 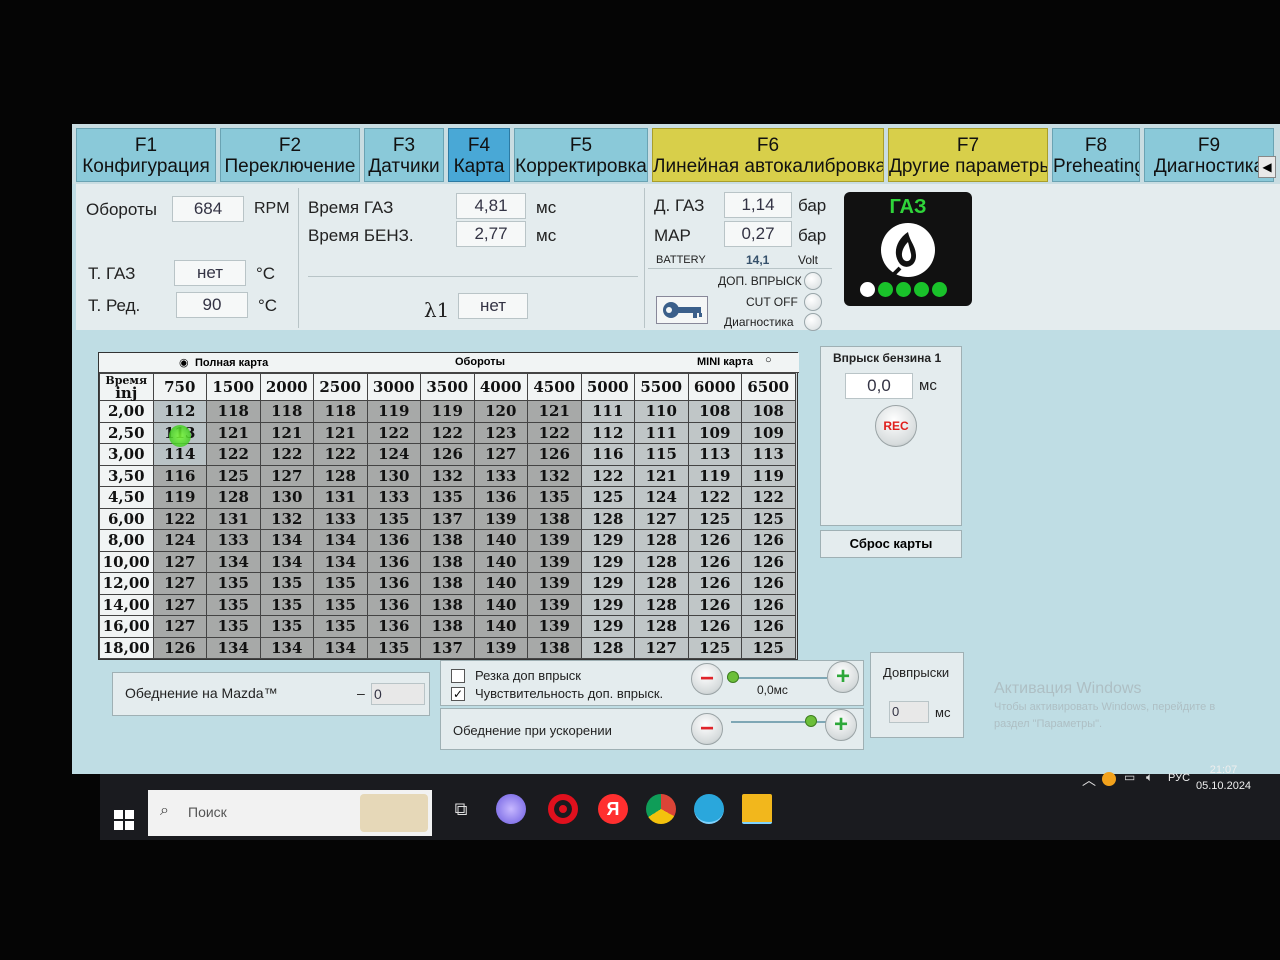 What do you see at coordinates (1089, 780) in the screenshot?
I see `tray-chevron-icon: ︿` at bounding box center [1089, 780].